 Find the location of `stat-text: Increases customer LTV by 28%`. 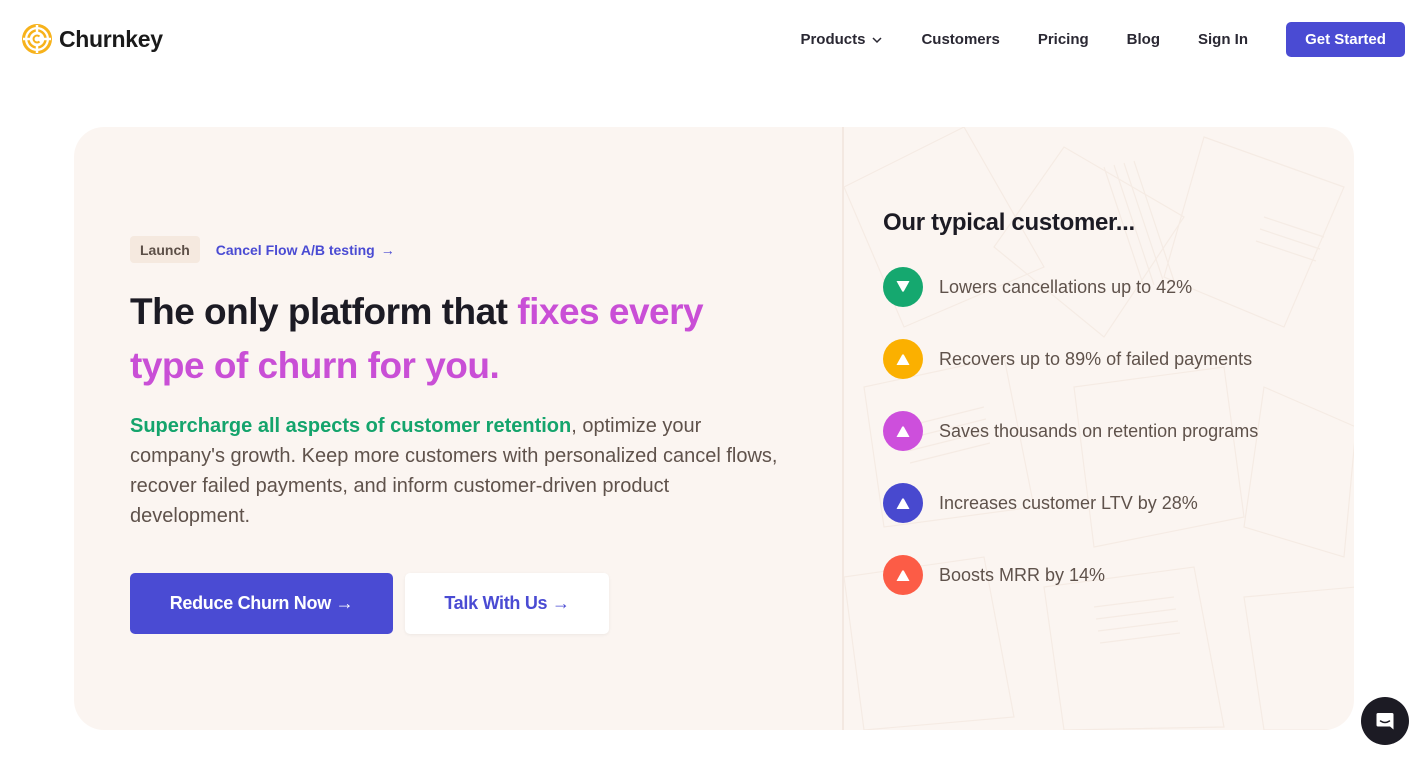

stat-text: Increases customer LTV by 28% is located at coordinates (1068, 502).